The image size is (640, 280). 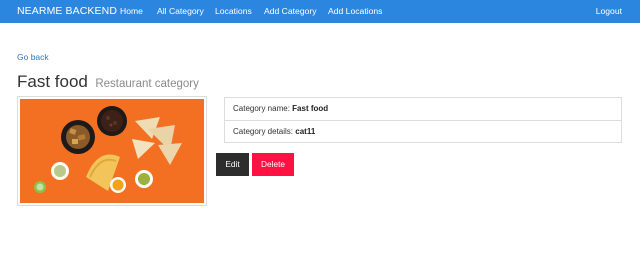 What do you see at coordinates (310, 108) in the screenshot?
I see `category-name-value: Fast food` at bounding box center [310, 108].